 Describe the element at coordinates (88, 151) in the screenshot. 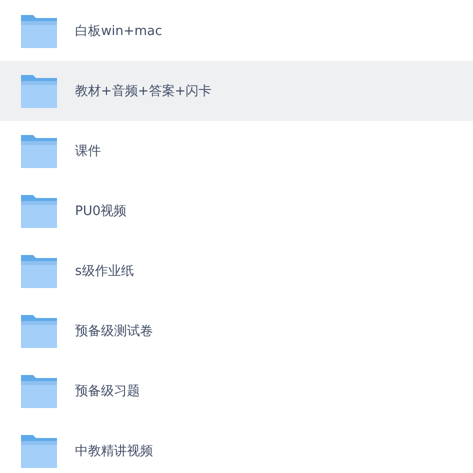

I see `folder-name: 课件` at that location.